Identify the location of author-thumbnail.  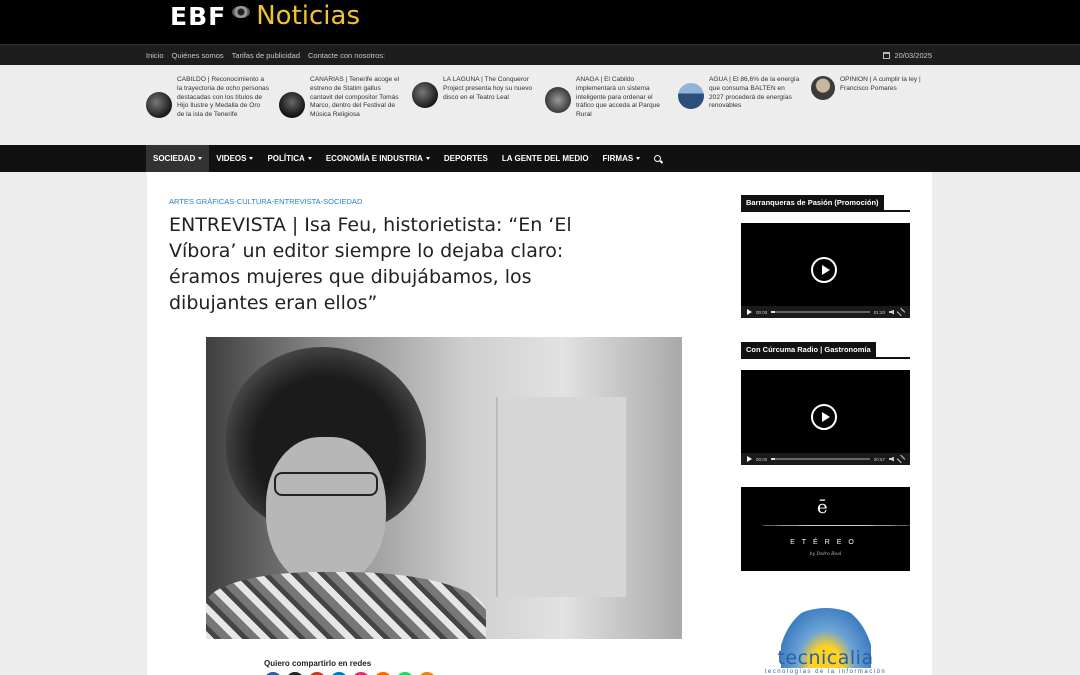
(823, 88).